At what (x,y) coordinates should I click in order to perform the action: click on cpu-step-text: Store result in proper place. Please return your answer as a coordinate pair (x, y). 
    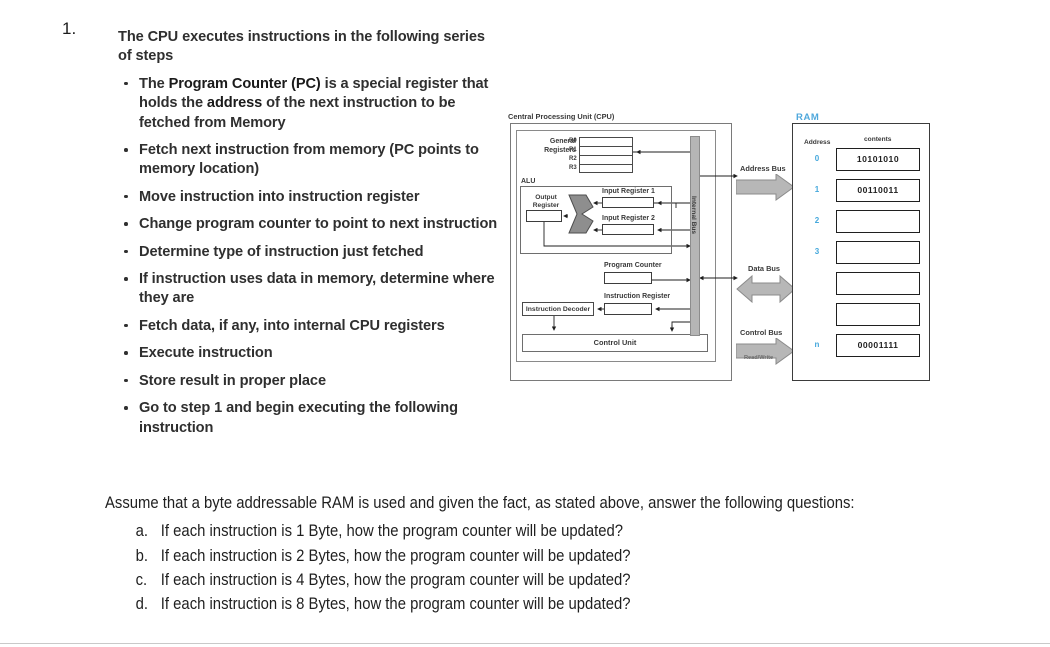
    Looking at the image, I should click on (232, 380).